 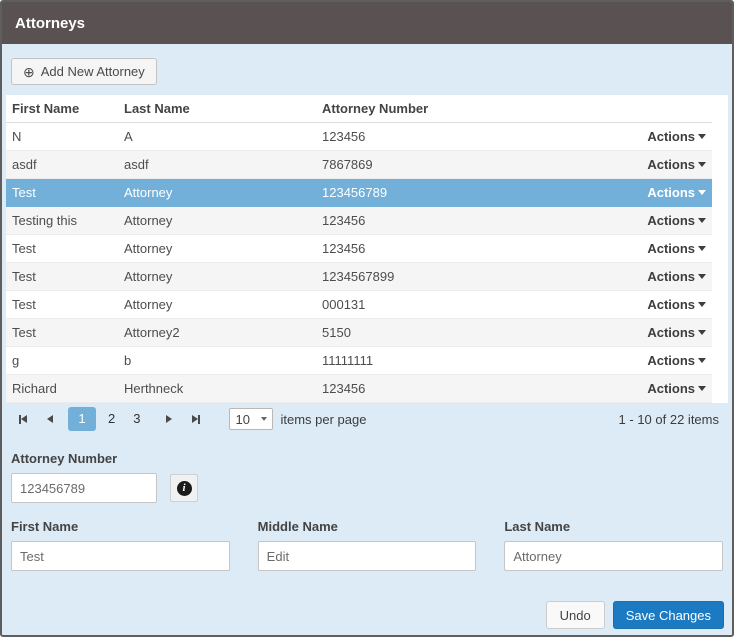 I want to click on arrow-right-icon, so click(x=169, y=419).